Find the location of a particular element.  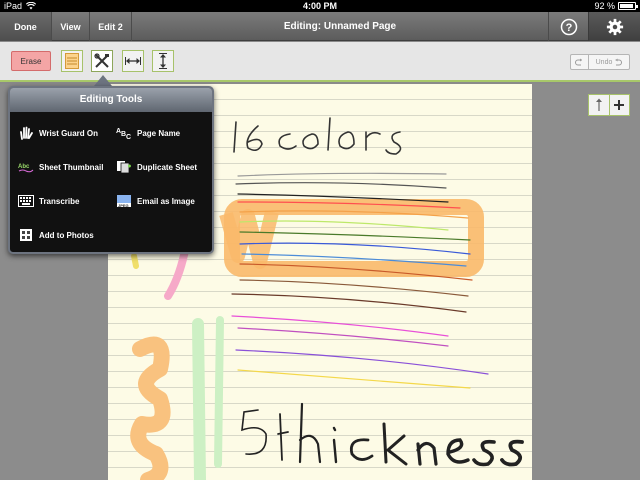

edit-button: Edit 2 is located at coordinates (111, 26).